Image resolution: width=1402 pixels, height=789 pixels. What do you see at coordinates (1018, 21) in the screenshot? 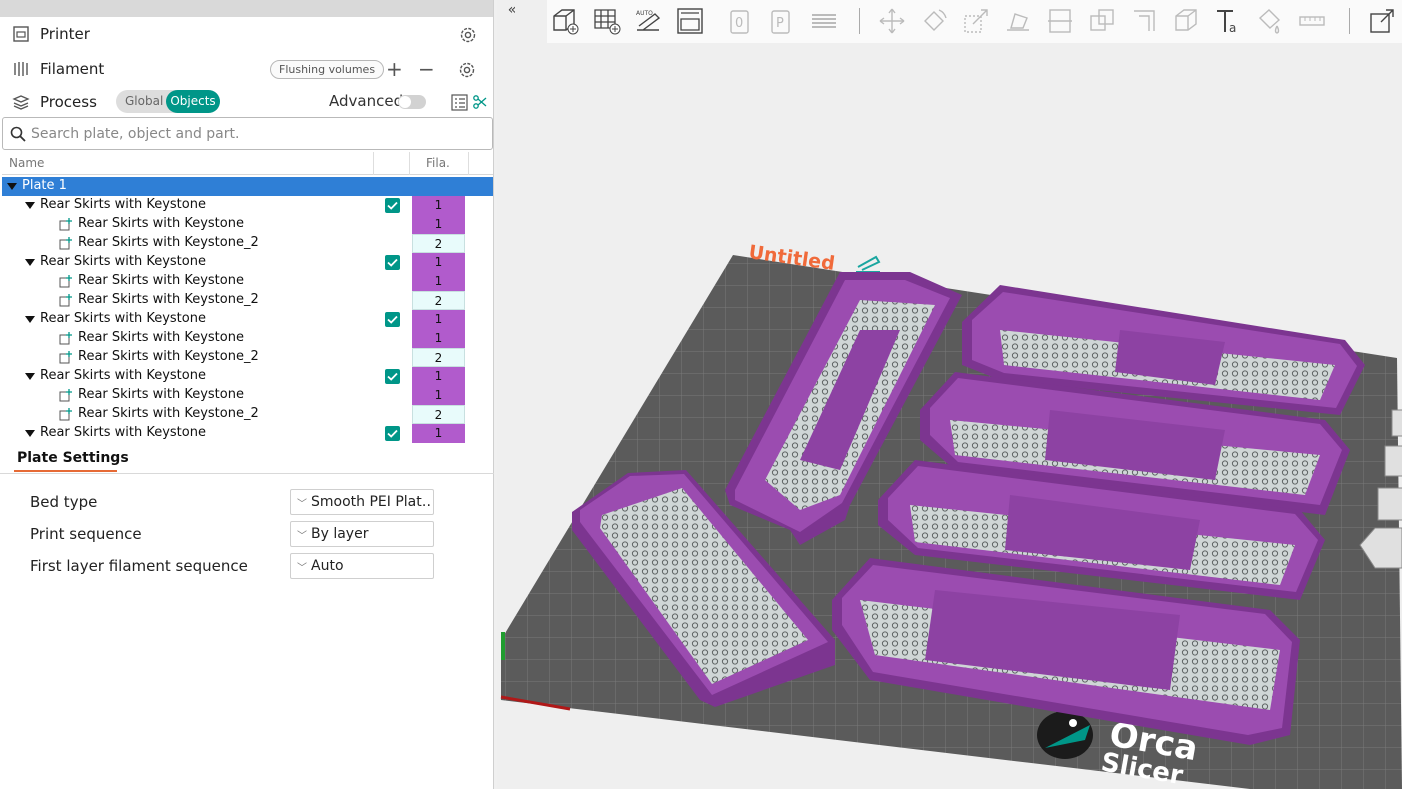
I see `lay-on-face-icon` at bounding box center [1018, 21].